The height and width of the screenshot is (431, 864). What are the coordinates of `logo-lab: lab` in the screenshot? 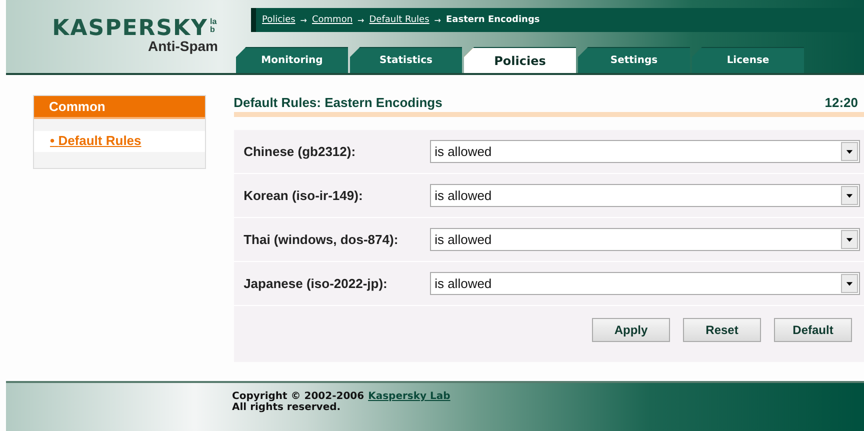 It's located at (214, 26).